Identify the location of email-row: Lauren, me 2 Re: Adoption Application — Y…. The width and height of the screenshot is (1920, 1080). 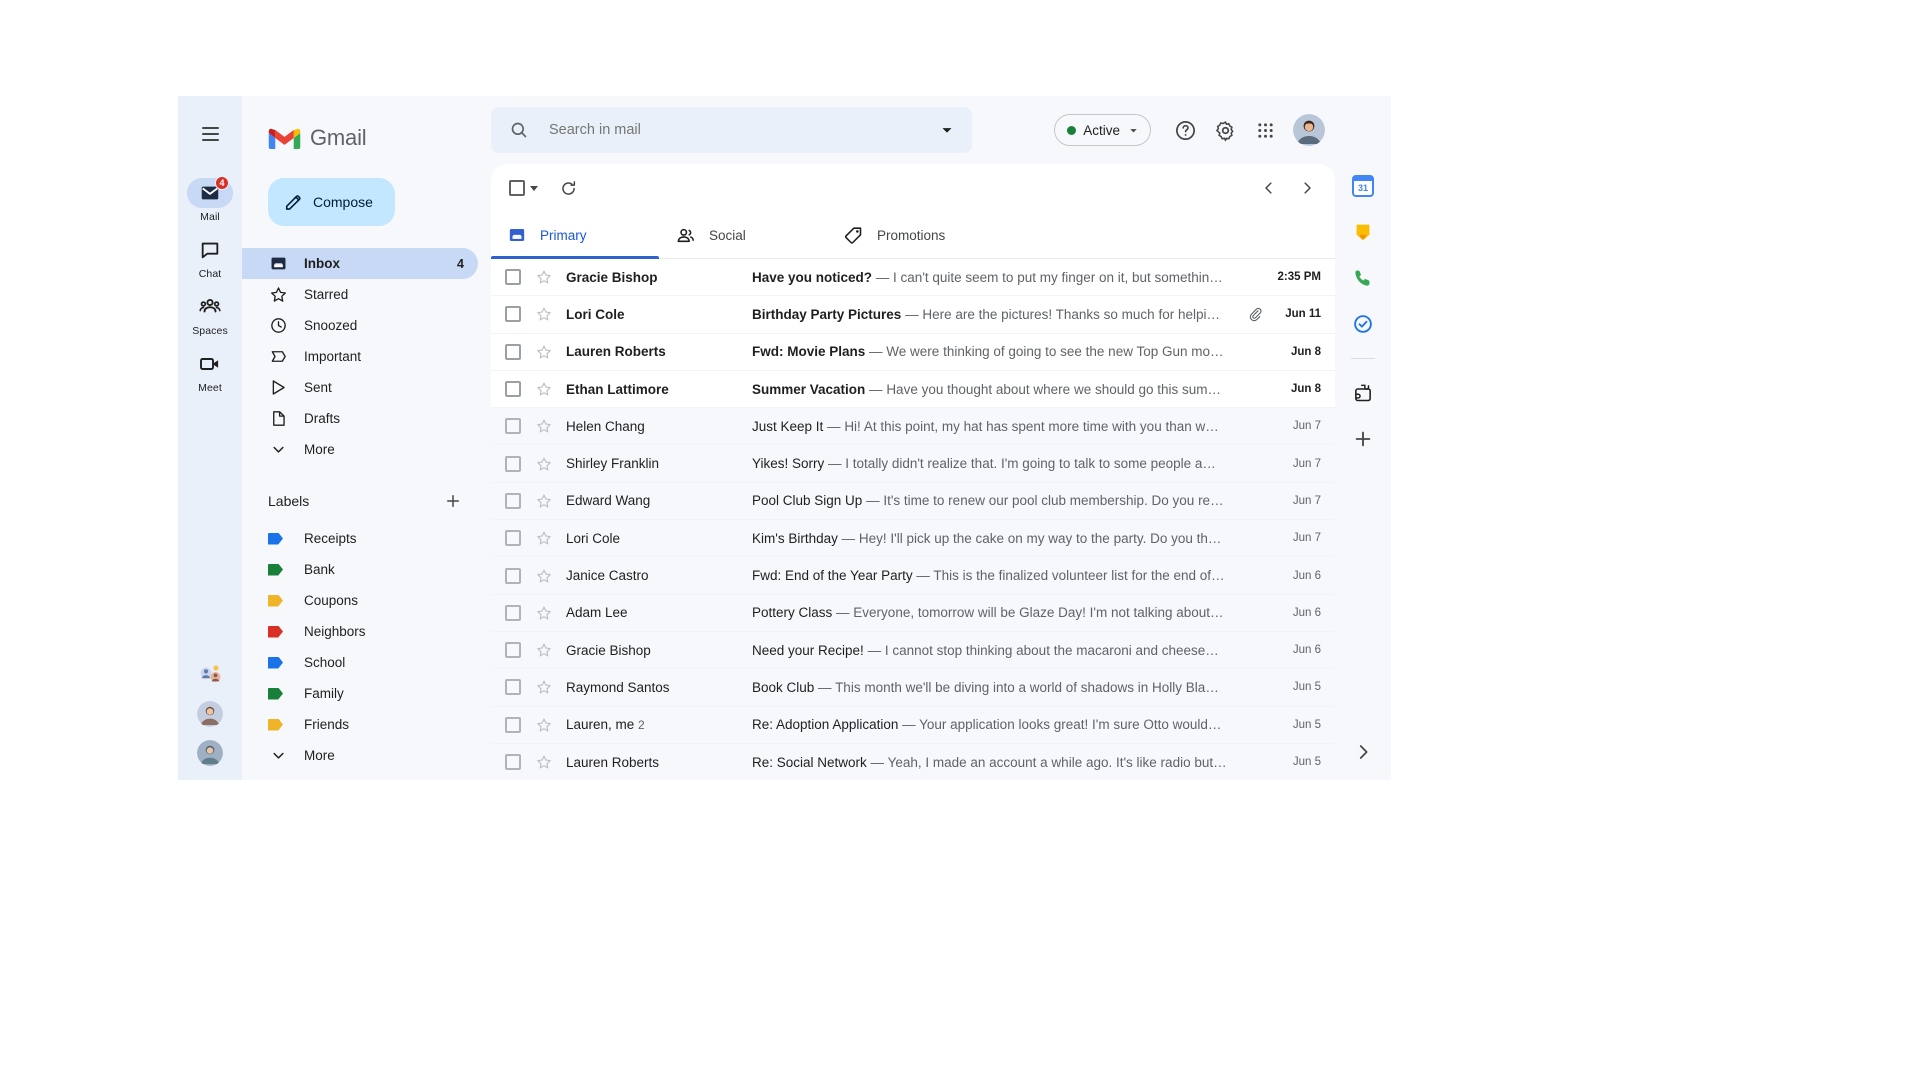
(913, 725).